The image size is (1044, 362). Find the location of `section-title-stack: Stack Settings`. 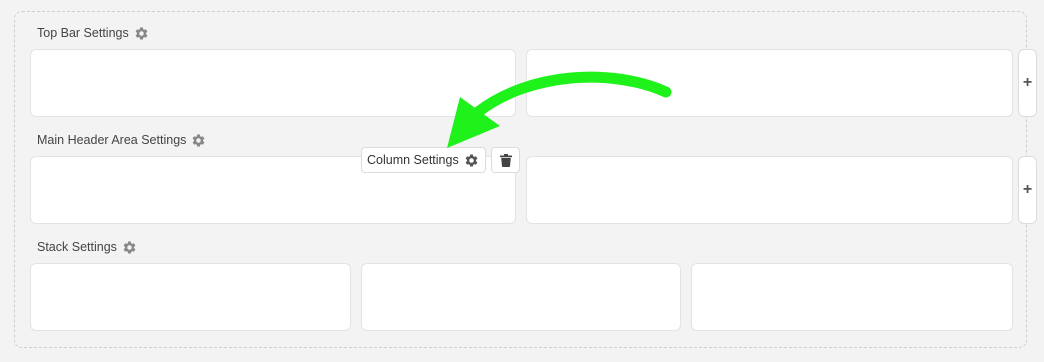

section-title-stack: Stack Settings is located at coordinates (77, 247).